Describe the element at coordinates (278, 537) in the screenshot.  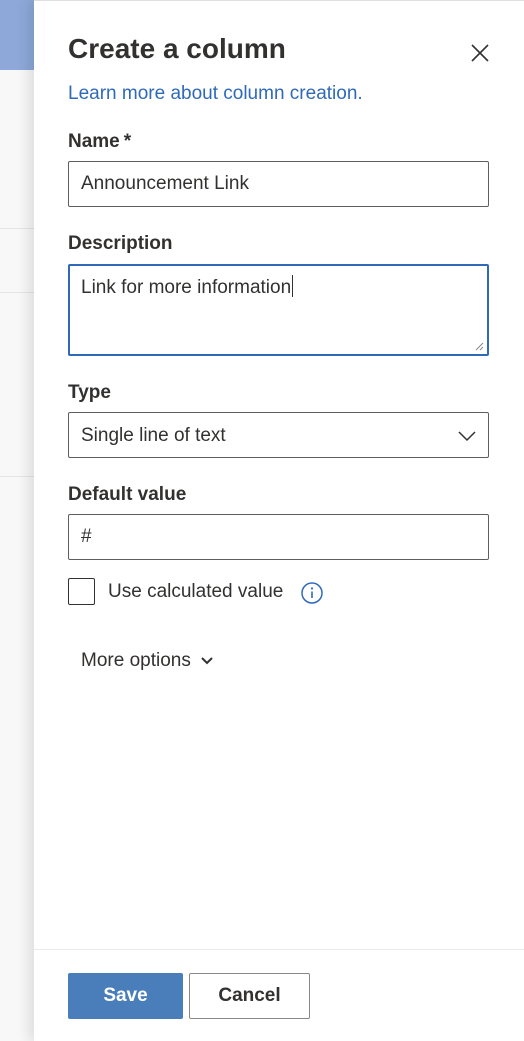
I see `default-value-input` at that location.